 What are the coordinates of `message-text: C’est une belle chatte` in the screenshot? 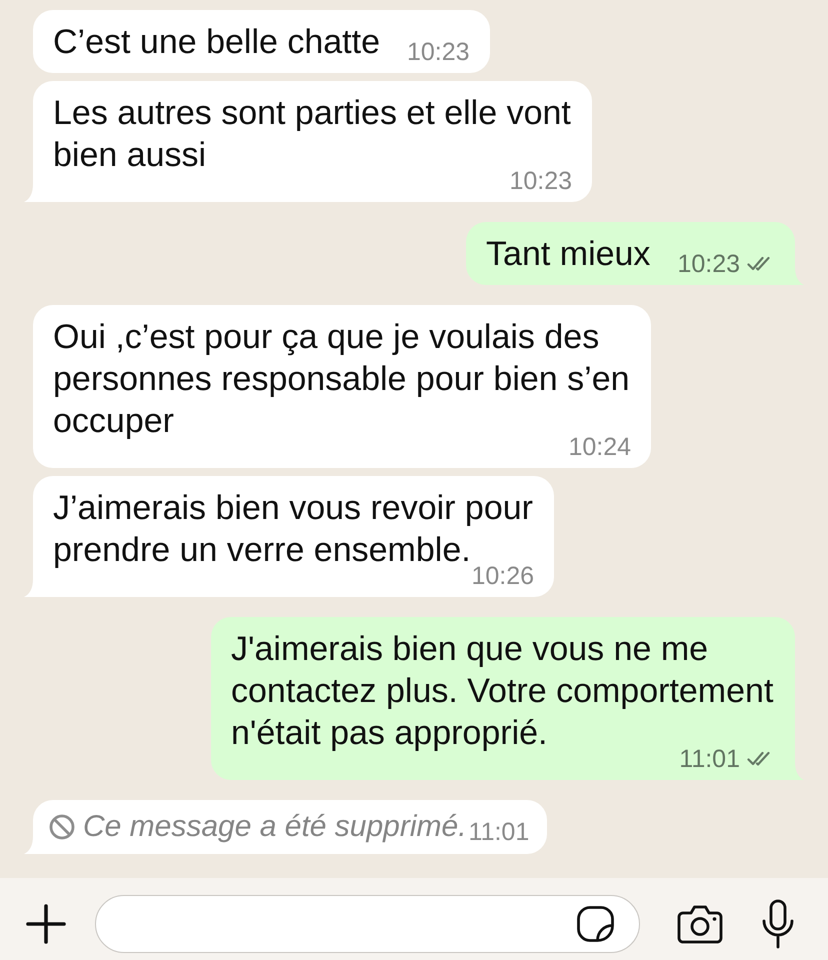 It's located at (216, 42).